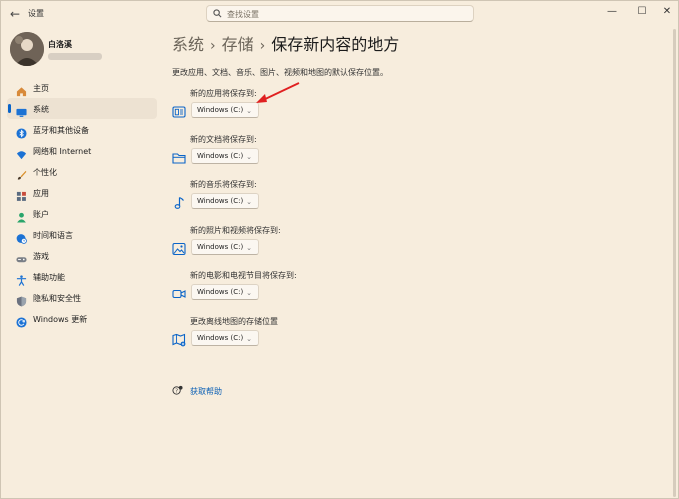 The image size is (679, 499). Describe the element at coordinates (21, 194) in the screenshot. I see `apps-icon` at that location.